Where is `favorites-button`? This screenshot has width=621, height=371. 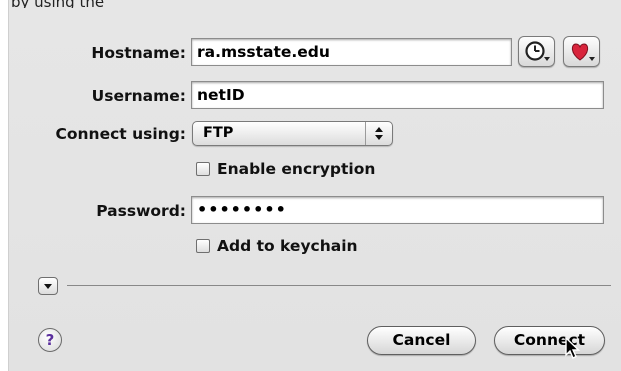
favorites-button is located at coordinates (581, 51).